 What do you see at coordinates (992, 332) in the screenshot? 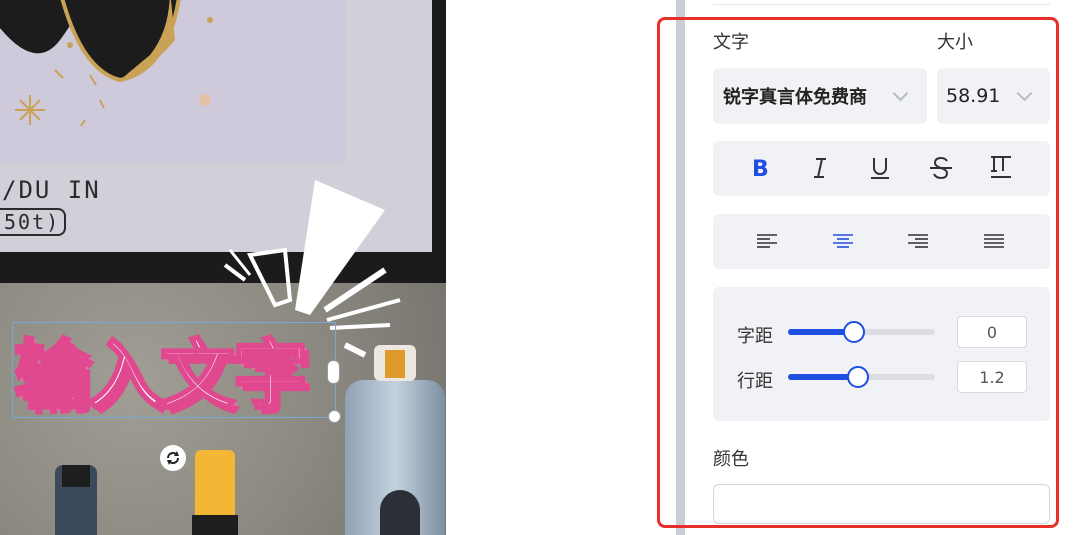
I see `letter-spacing-input: 0` at bounding box center [992, 332].